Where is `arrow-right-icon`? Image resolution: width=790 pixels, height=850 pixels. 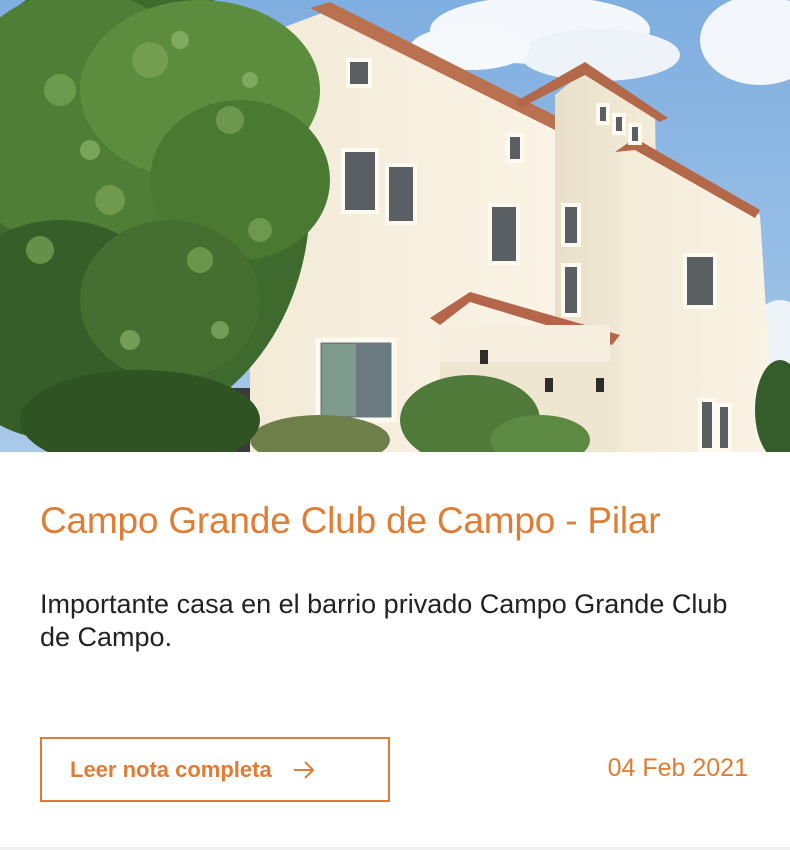
arrow-right-icon is located at coordinates (304, 770).